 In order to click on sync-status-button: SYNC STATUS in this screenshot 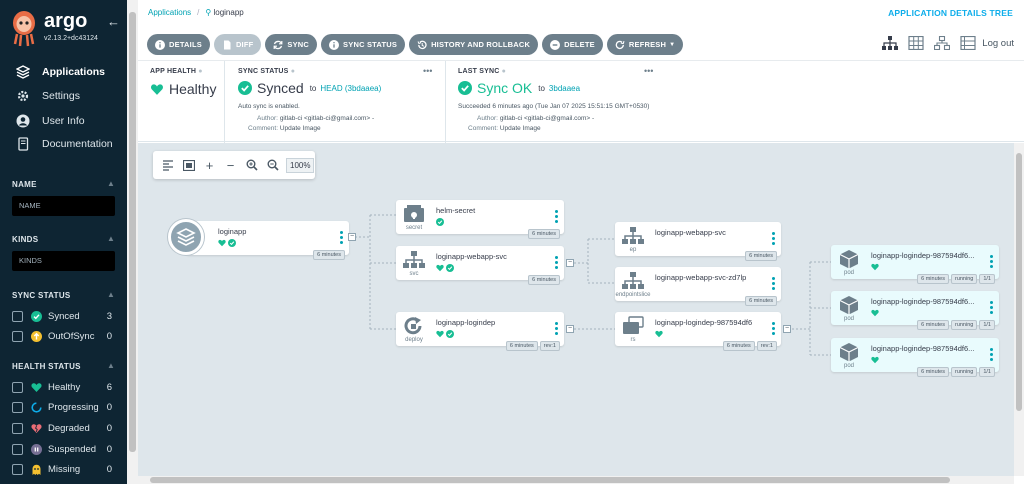, I will do `click(363, 44)`.